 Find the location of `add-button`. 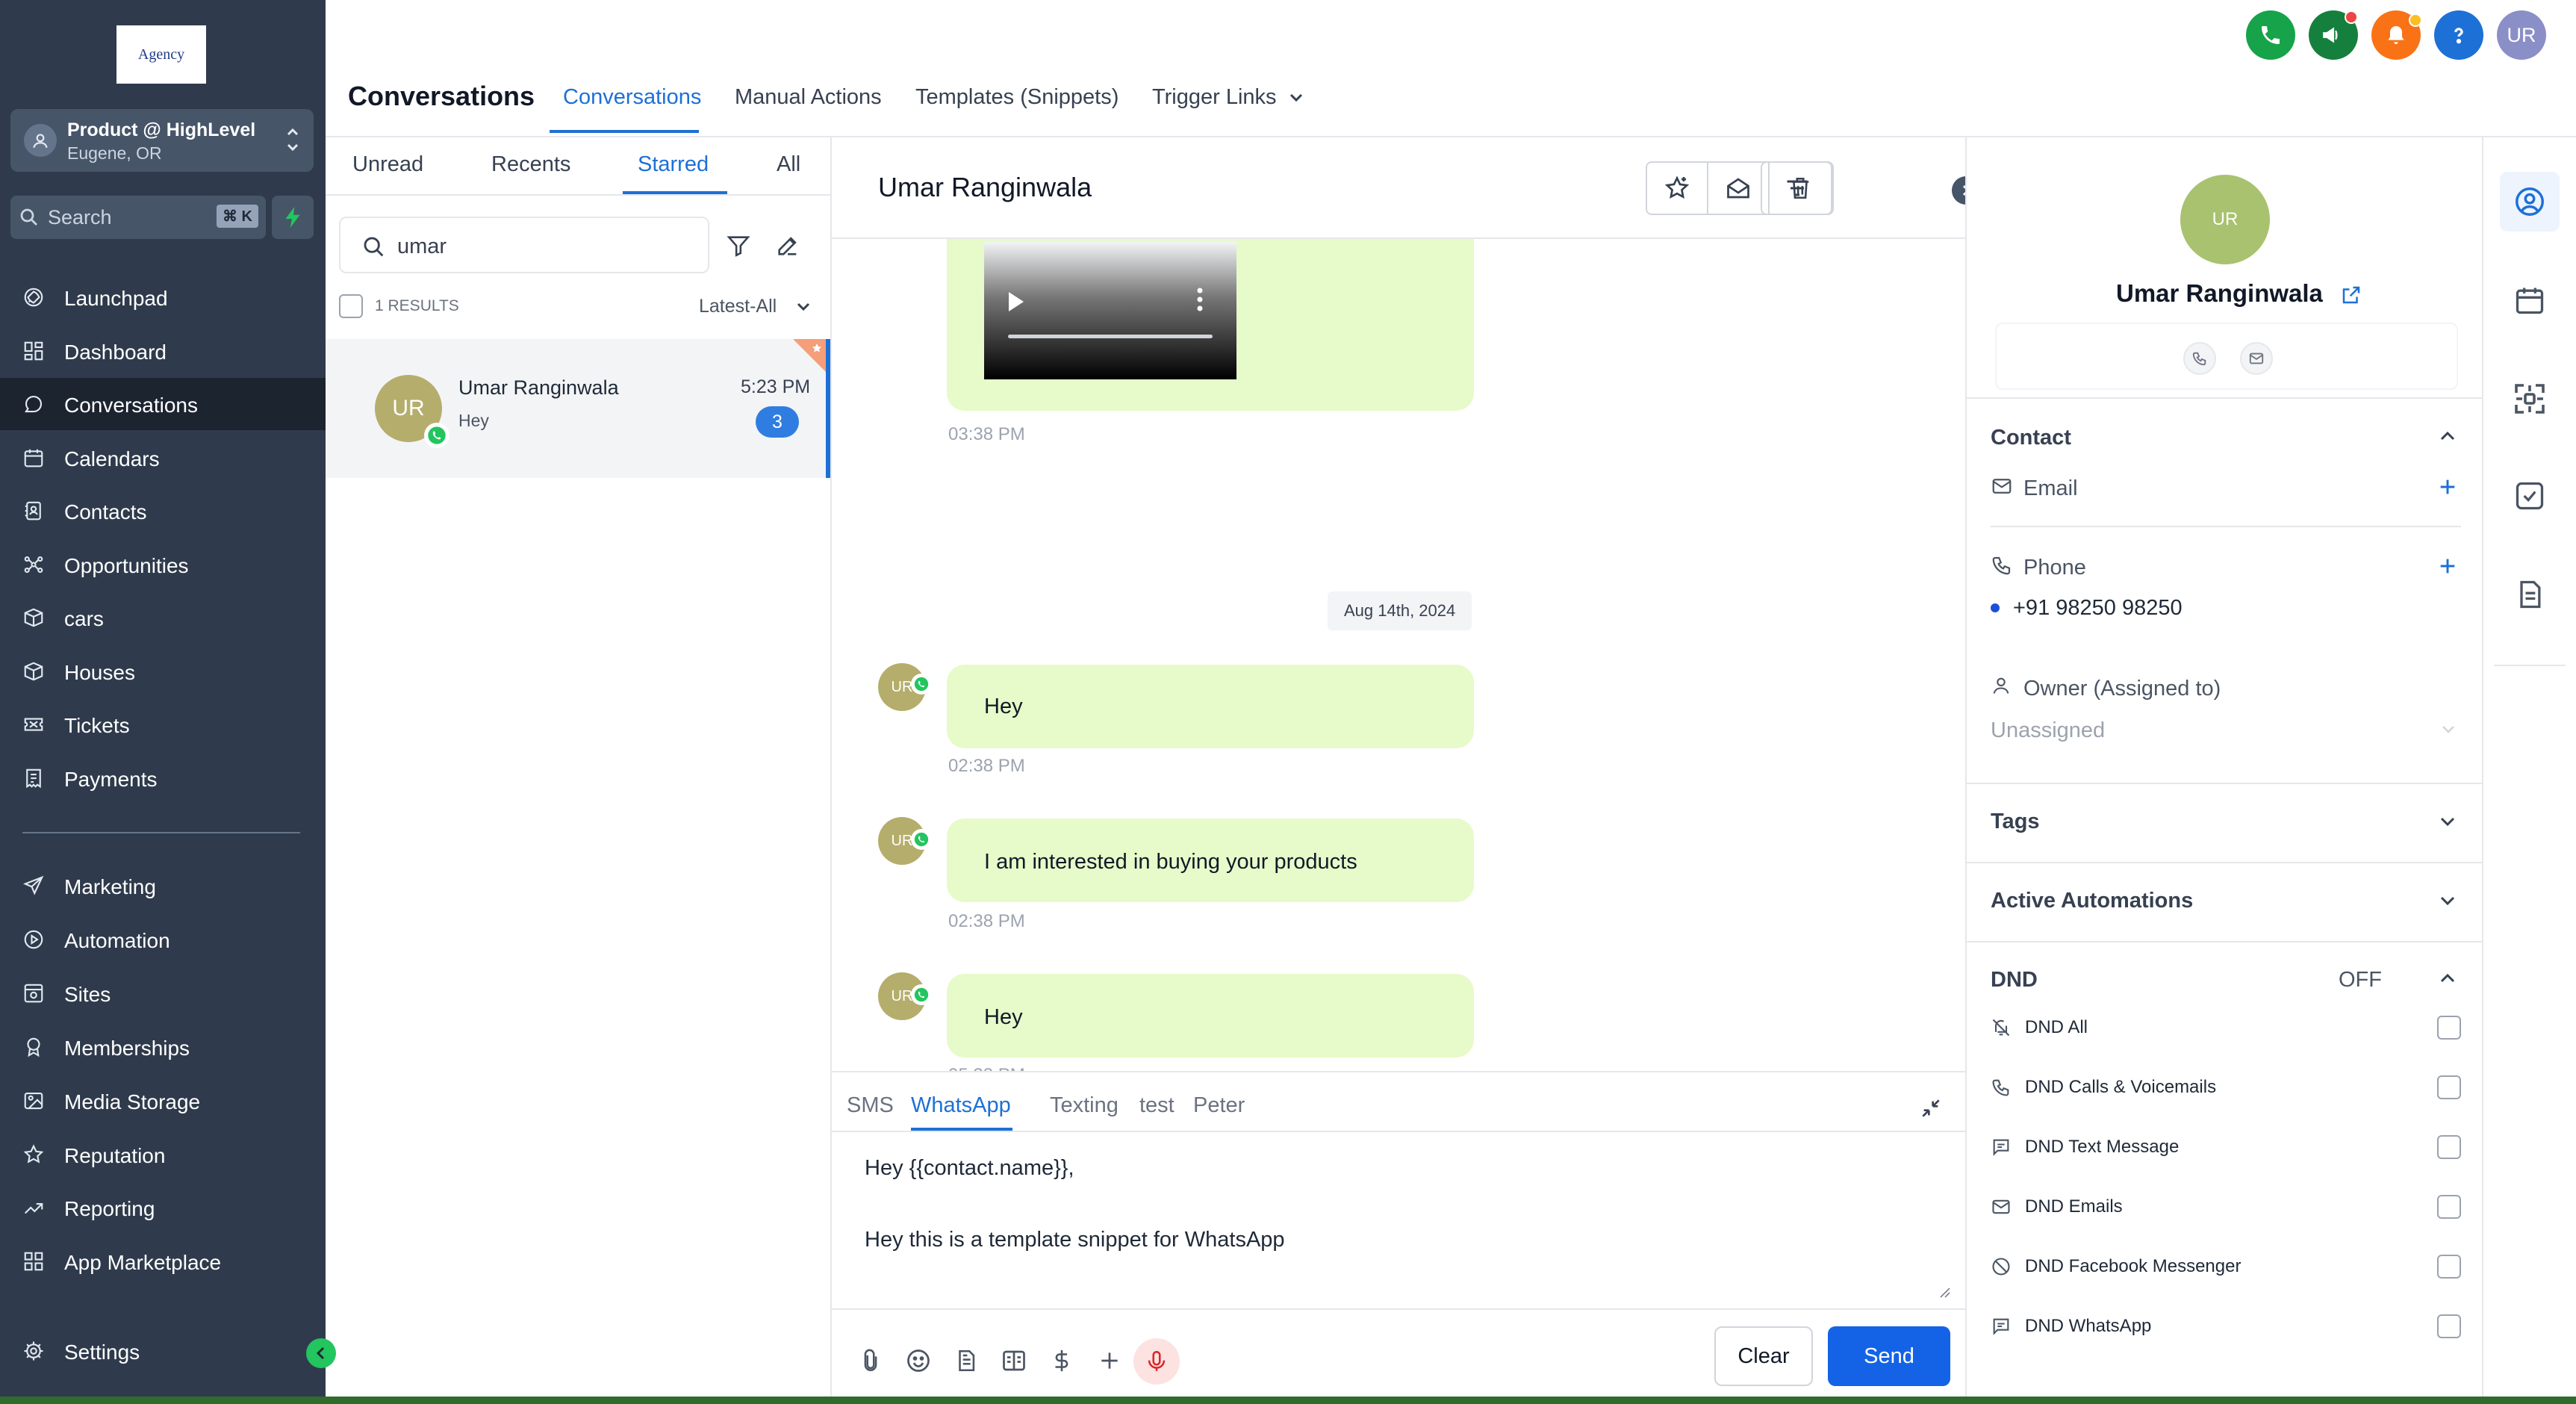

add-button is located at coordinates (1109, 1361).